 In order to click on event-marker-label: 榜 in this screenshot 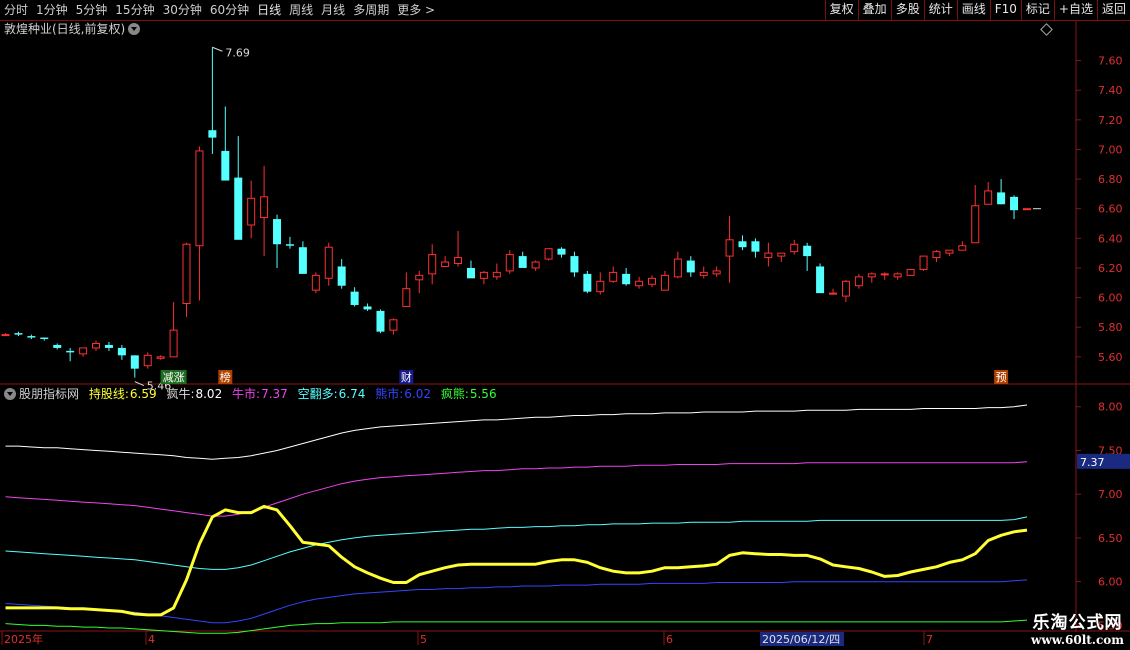, I will do `click(225, 377)`.